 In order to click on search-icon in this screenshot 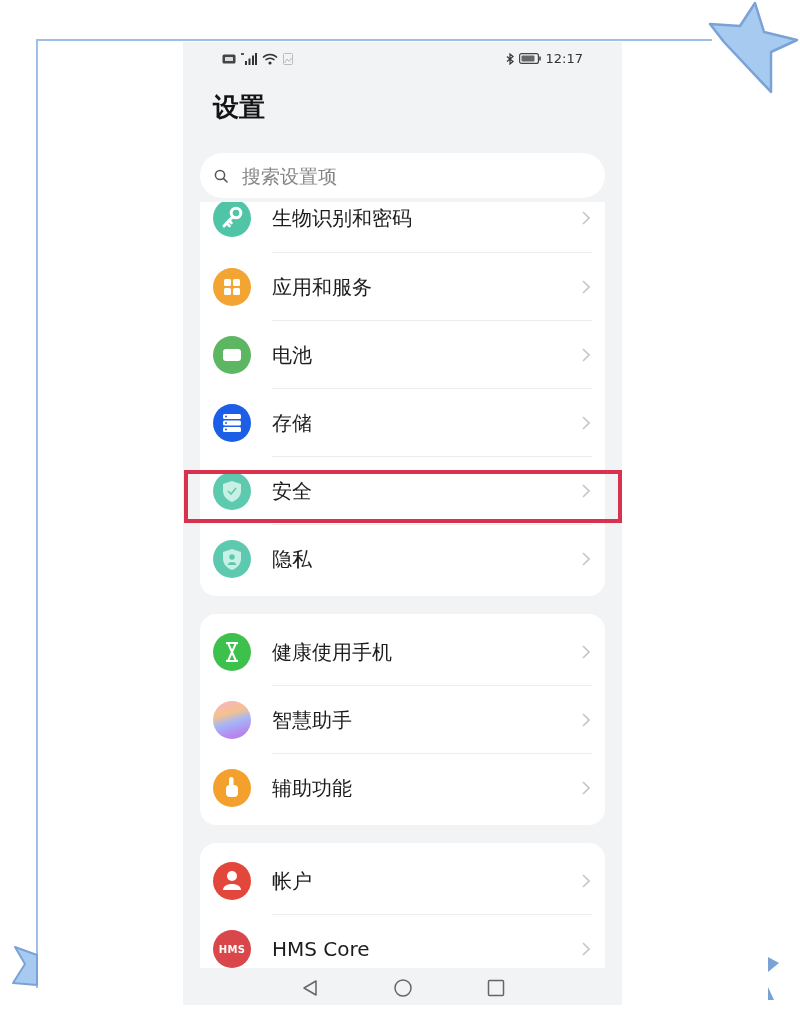, I will do `click(221, 175)`.